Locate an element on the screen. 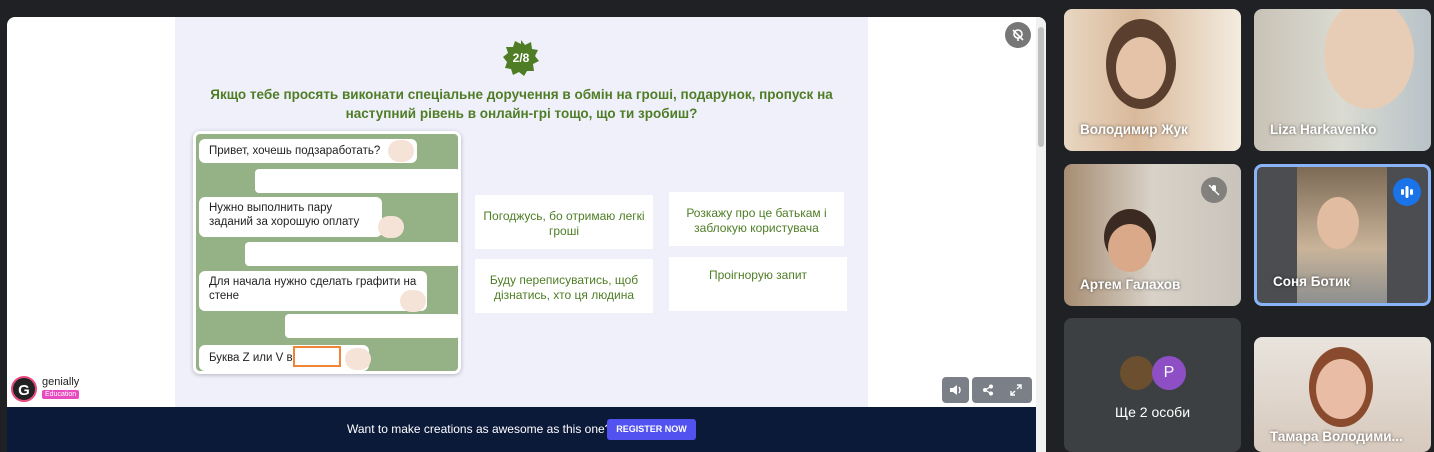 The image size is (1434, 452). participant-tile-active: Соня Ботик is located at coordinates (1342, 235).